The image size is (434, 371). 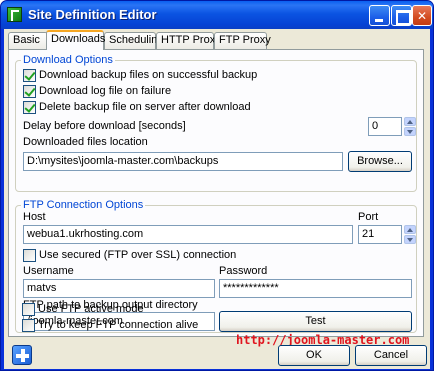 What do you see at coordinates (422, 15) in the screenshot?
I see `close-icon` at bounding box center [422, 15].